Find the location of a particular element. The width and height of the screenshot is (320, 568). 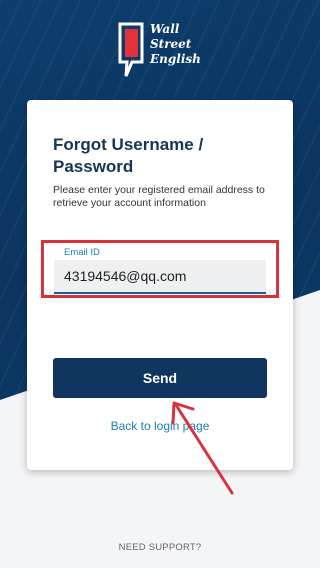

annotation-arrow-icon is located at coordinates (202, 448).